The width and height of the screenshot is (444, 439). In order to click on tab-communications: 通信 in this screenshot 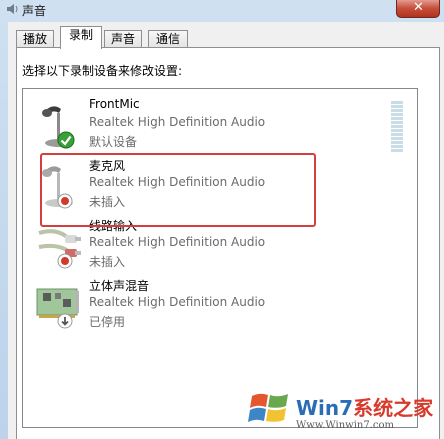, I will do `click(168, 39)`.